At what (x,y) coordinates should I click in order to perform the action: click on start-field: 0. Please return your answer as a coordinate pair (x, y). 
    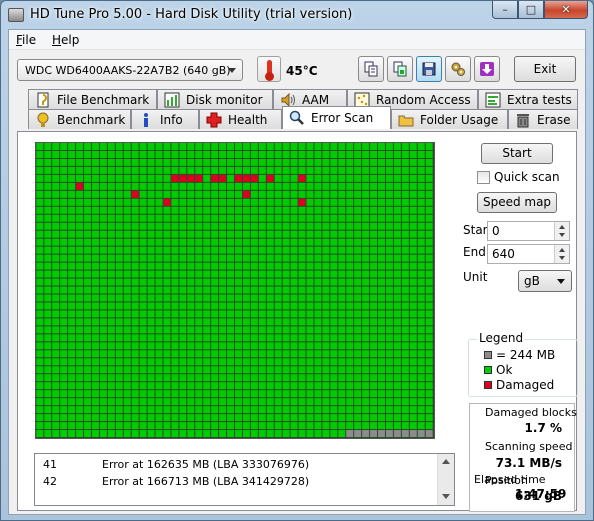
    Looking at the image, I should click on (528, 231).